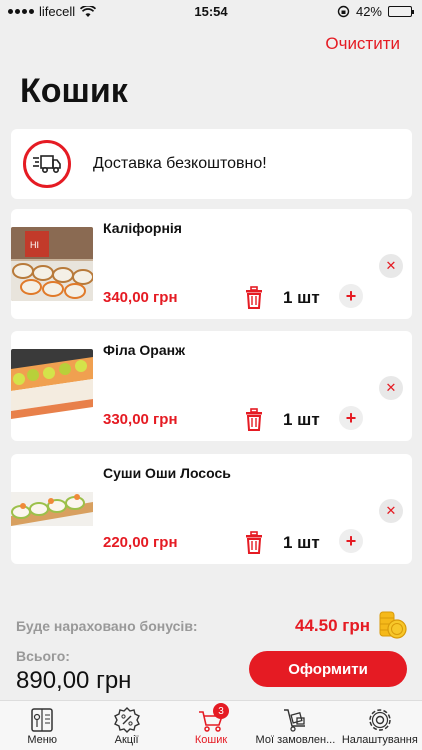  What do you see at coordinates (126, 720) in the screenshot?
I see `discount-icon` at bounding box center [126, 720].